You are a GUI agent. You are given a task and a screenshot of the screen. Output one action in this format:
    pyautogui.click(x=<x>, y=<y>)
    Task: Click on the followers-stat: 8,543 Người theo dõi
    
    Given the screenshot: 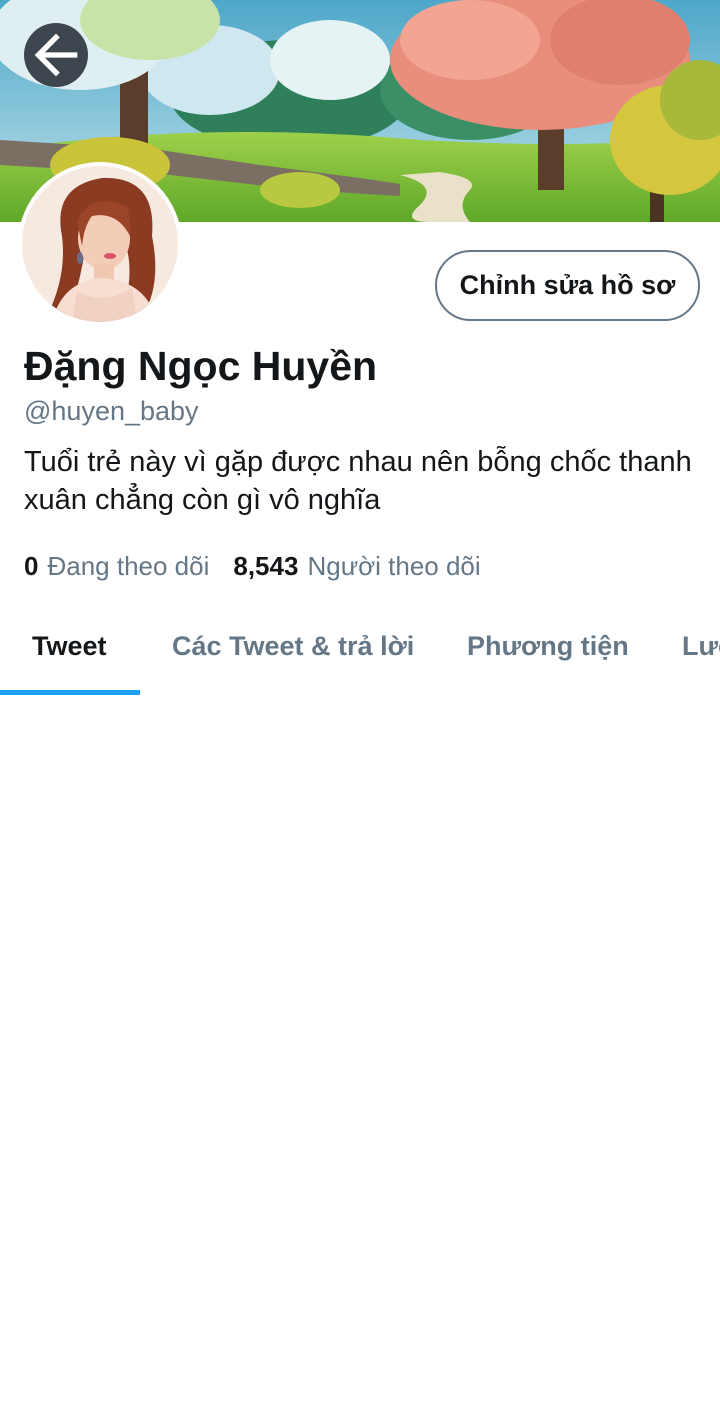 What is the action you would take?
    pyautogui.click(x=356, y=566)
    